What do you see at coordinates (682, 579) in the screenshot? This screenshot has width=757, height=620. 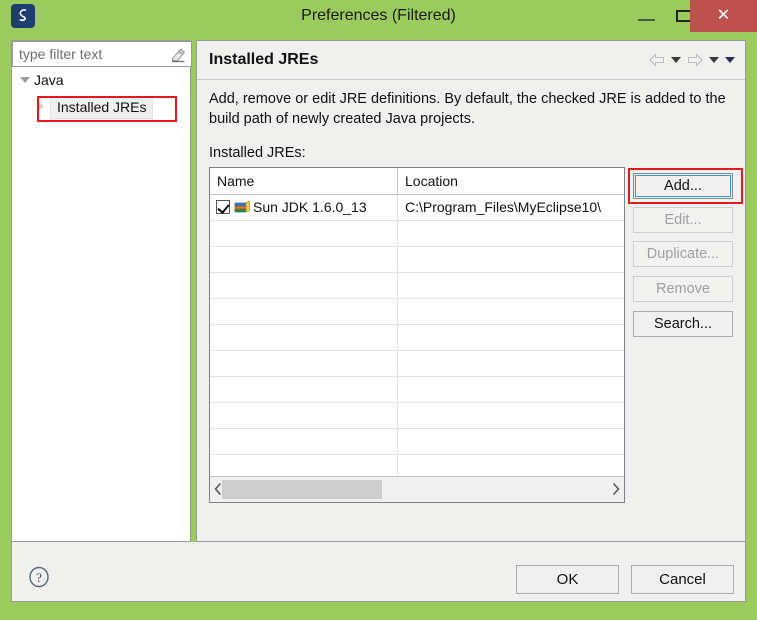 I see `cancel-button: Cancel` at bounding box center [682, 579].